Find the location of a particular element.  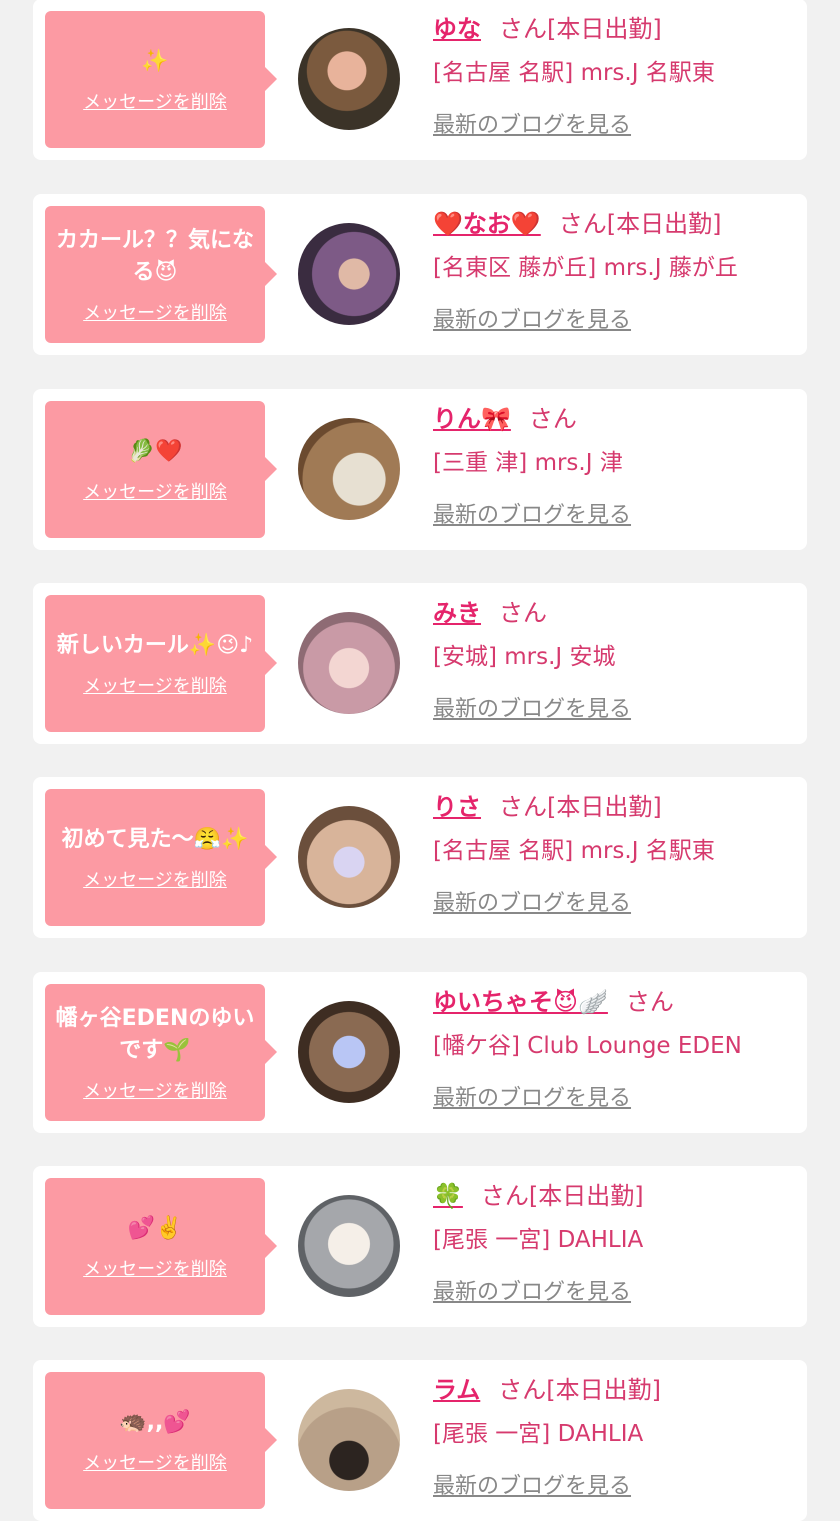

girl-info: みき さん [安城] mrs.J 安城 最新のブログを見る is located at coordinates (615, 658).